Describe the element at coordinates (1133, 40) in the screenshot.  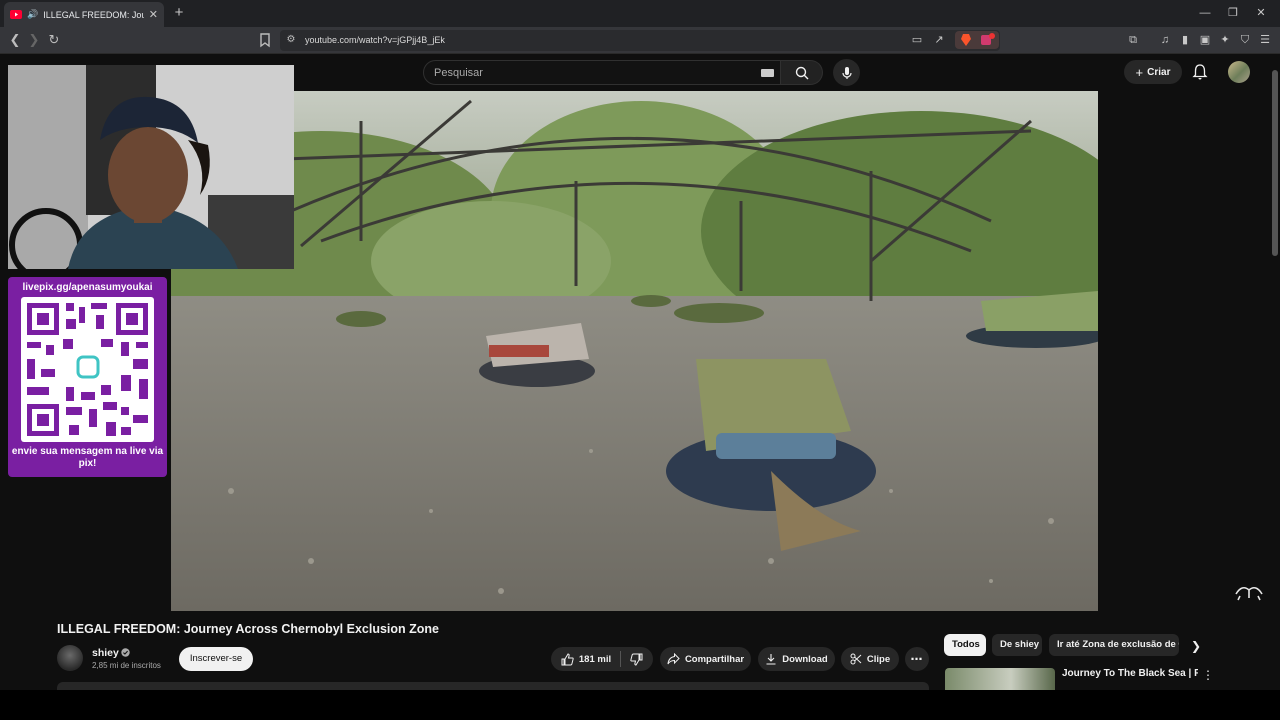
I see `screenshot-icon: ⧉` at that location.